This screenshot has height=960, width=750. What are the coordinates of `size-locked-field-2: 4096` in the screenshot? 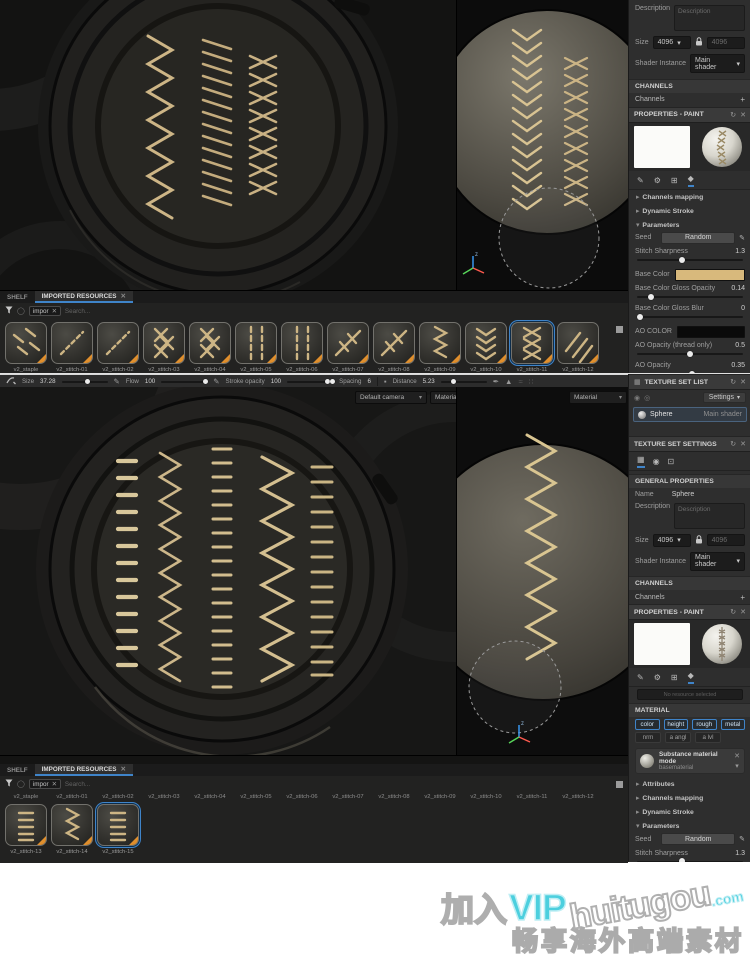 It's located at (725, 540).